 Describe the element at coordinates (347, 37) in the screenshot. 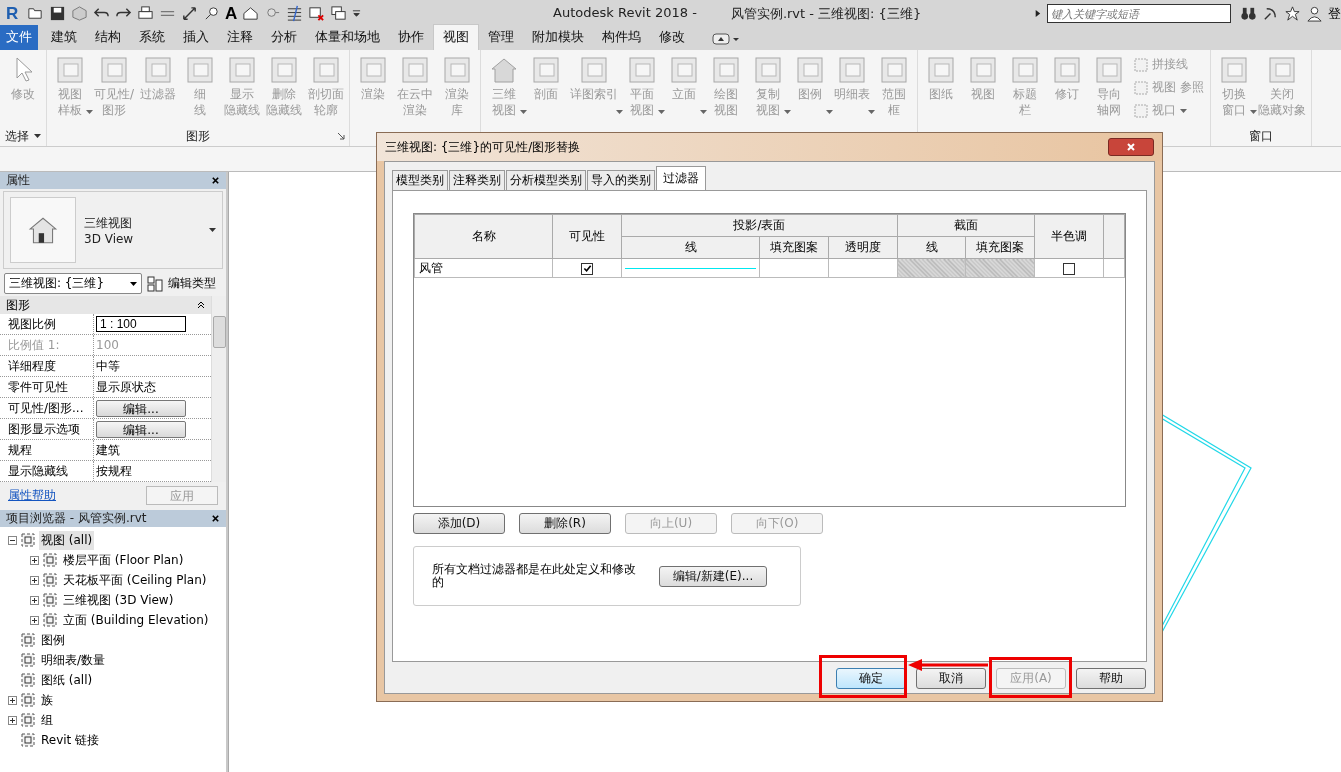

I see `ribbon-tab: 体量和场地` at that location.